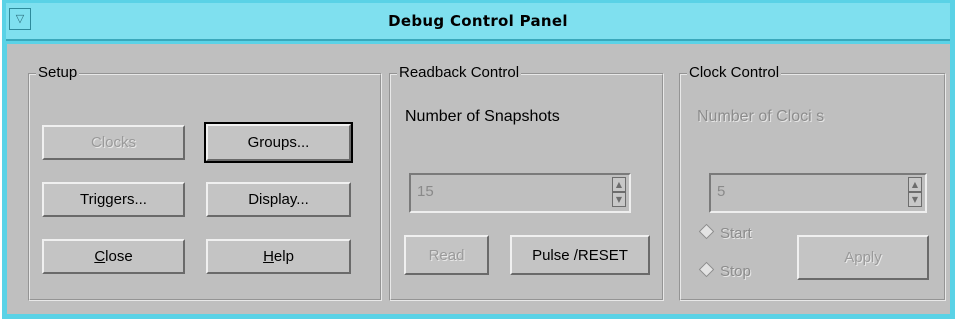 This screenshot has height=321, width=959. Describe the element at coordinates (113, 142) in the screenshot. I see `clocks-button: Clocks` at that location.